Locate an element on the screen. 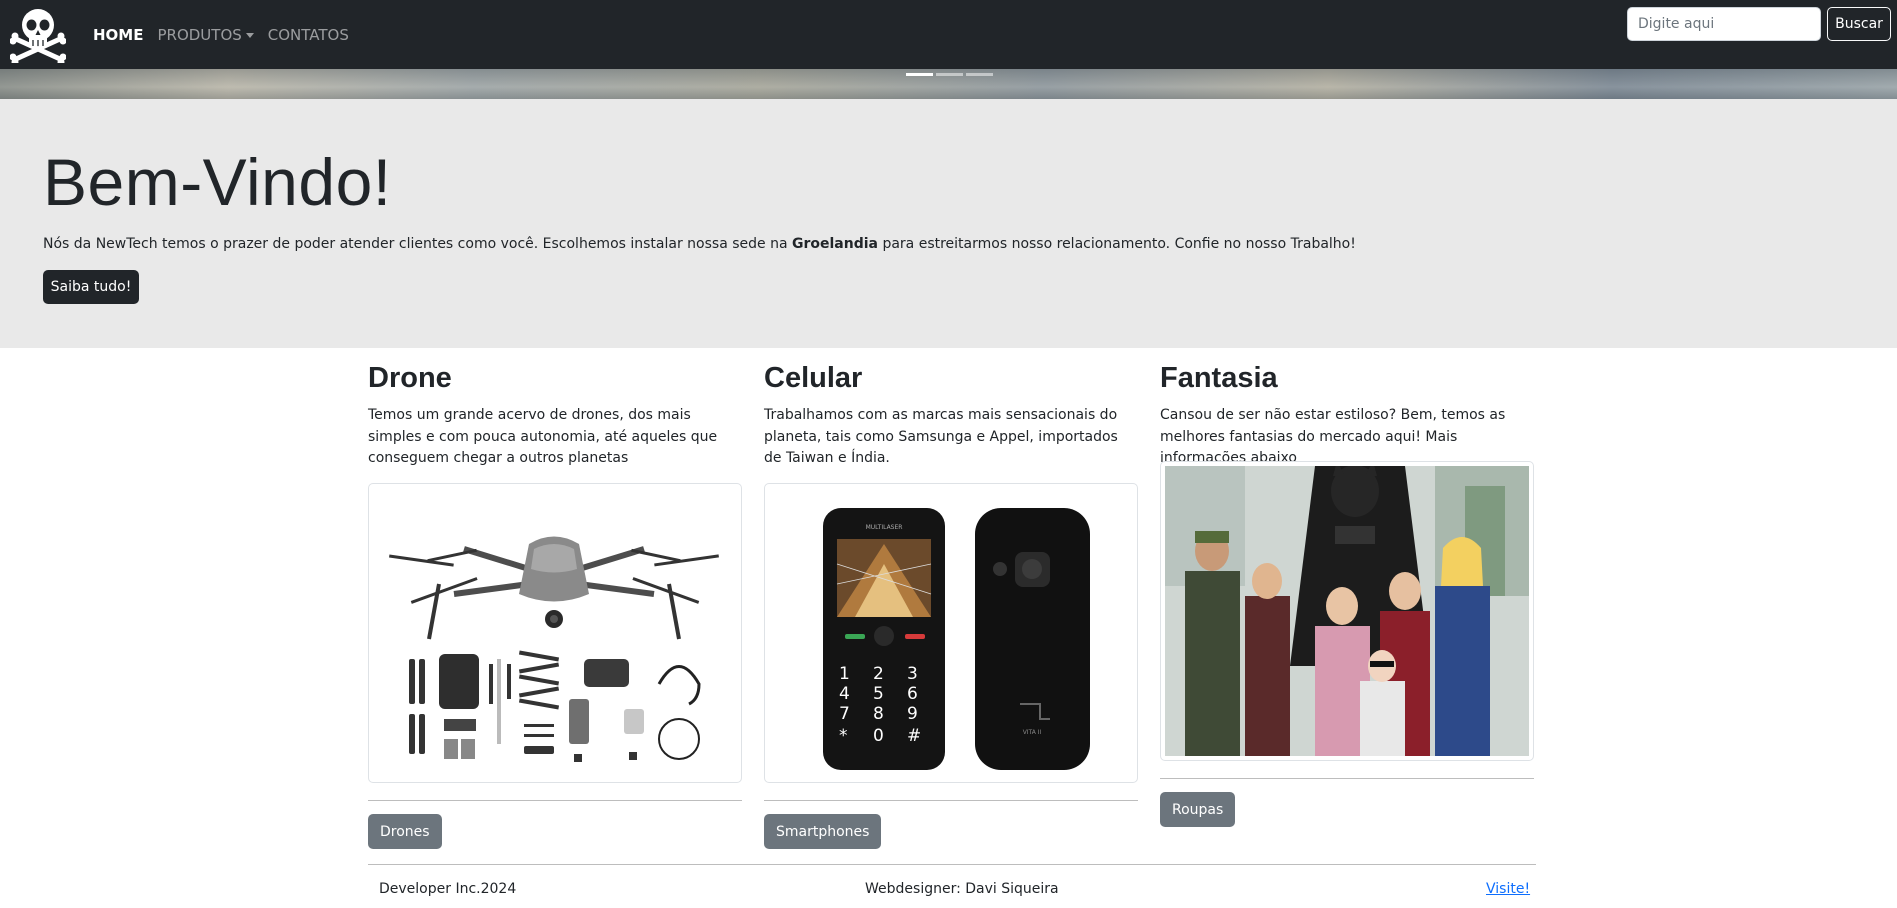 Image resolution: width=1897 pixels, height=908 pixels. nav-links: HOME PRODUTOS CONTATOS is located at coordinates (221, 34).